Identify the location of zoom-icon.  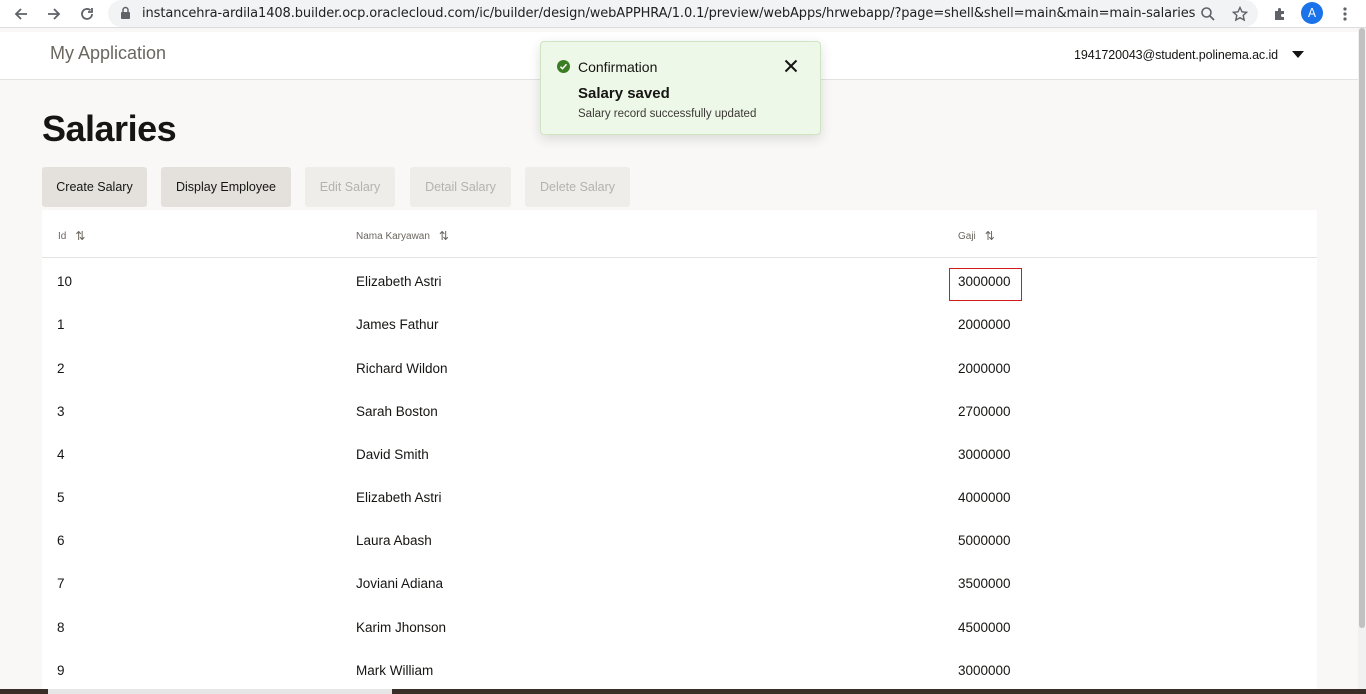
(1208, 14).